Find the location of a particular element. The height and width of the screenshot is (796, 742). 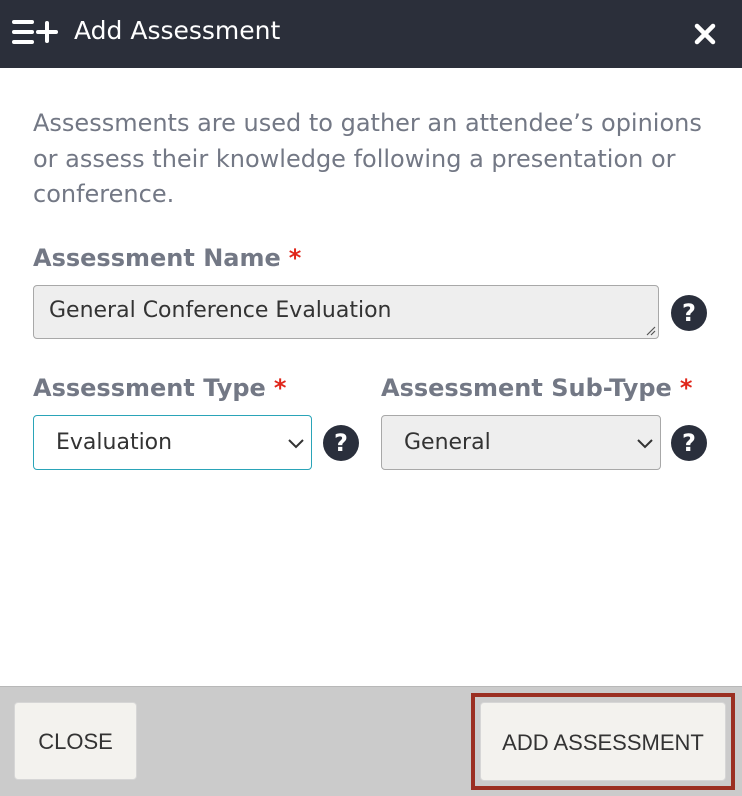

assessment-type-label: Assessment Type * is located at coordinates (159, 388).